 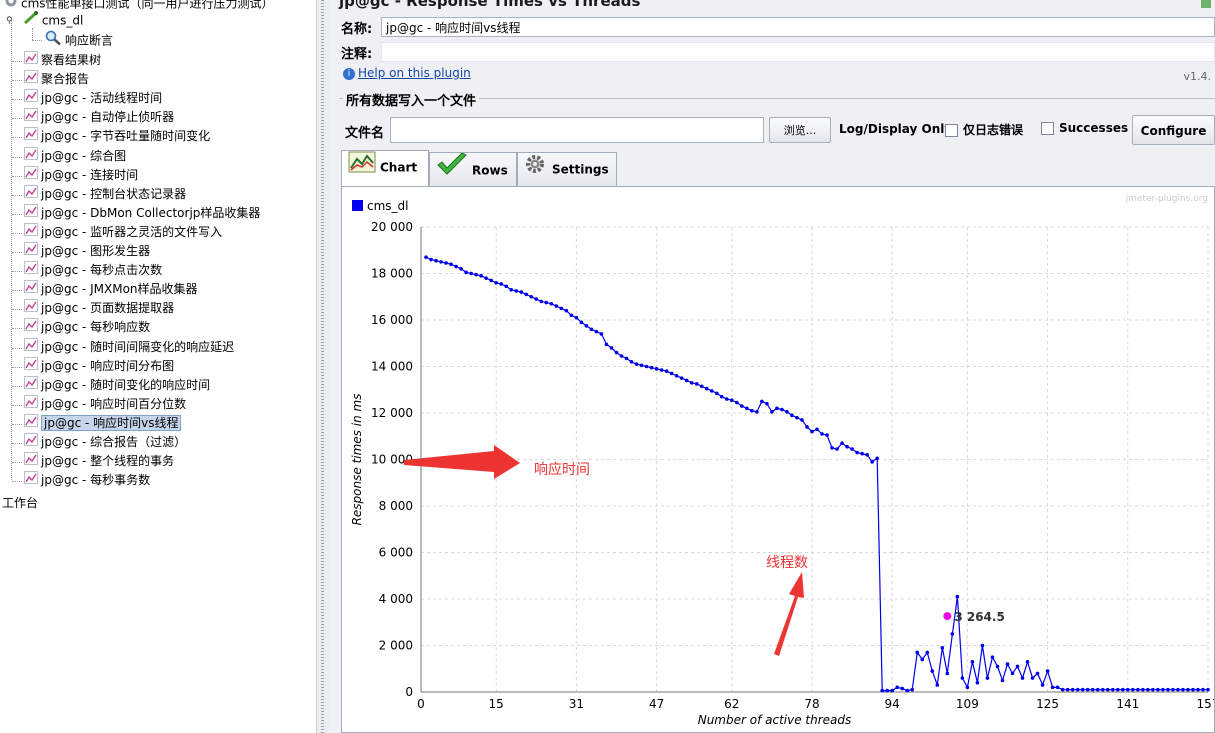 What do you see at coordinates (105, 404) in the screenshot?
I see `tree-item-listener: jp@gc - 响应时间百分位数` at bounding box center [105, 404].